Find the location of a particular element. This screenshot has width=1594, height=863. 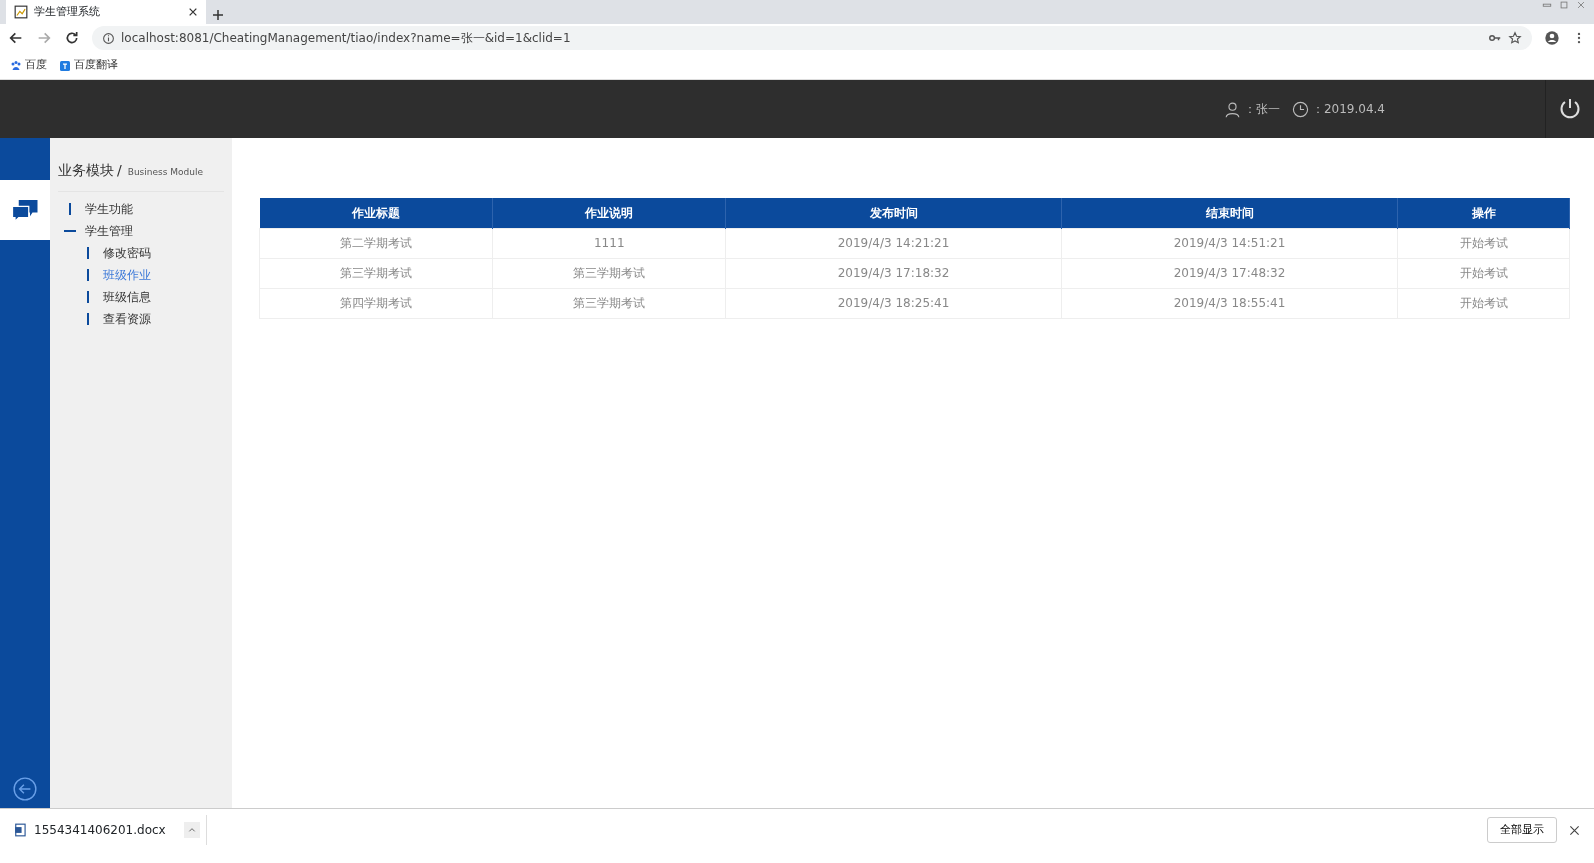

submenu-item: 修改密码 is located at coordinates (127, 253).